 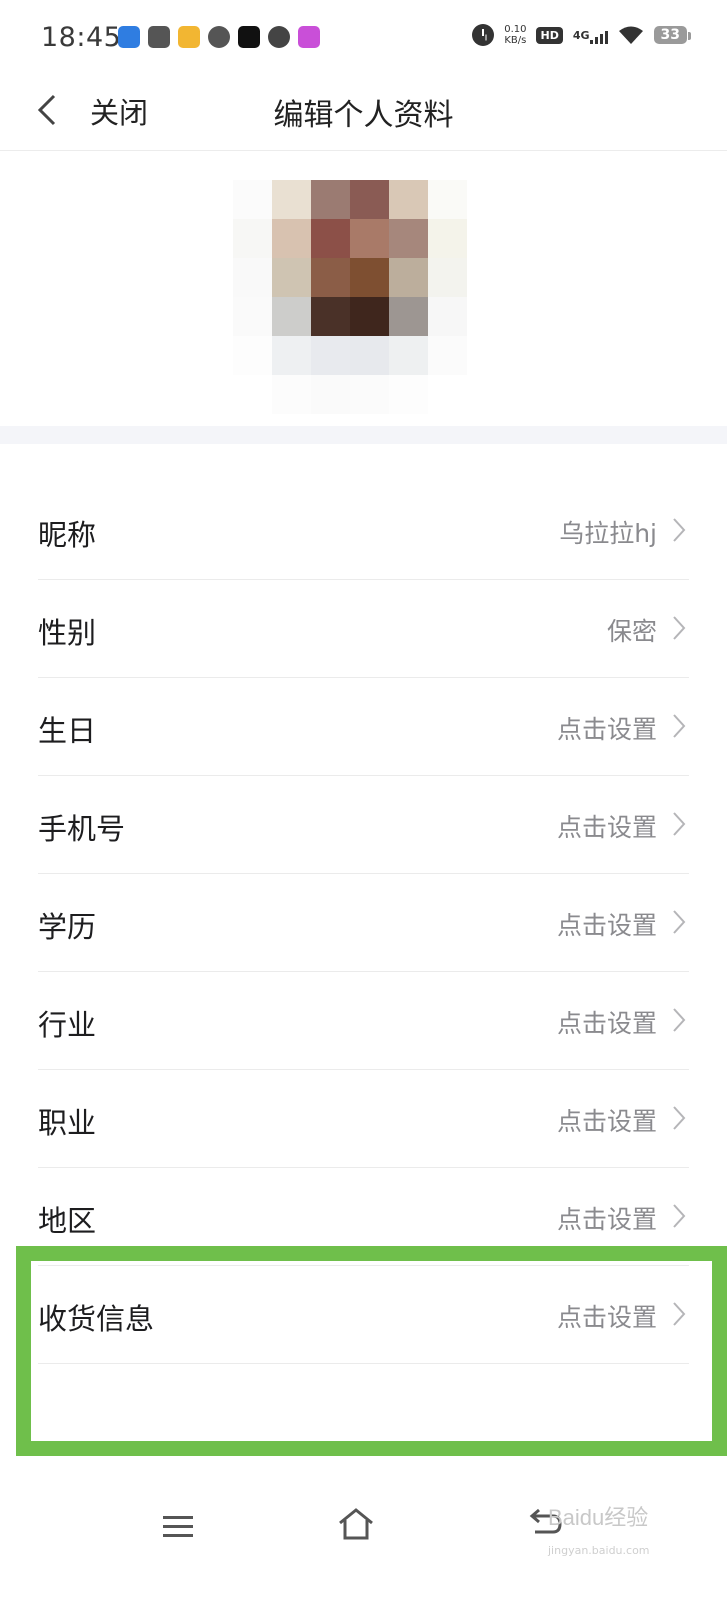 I want to click on avatar-image, so click(x=350, y=297).